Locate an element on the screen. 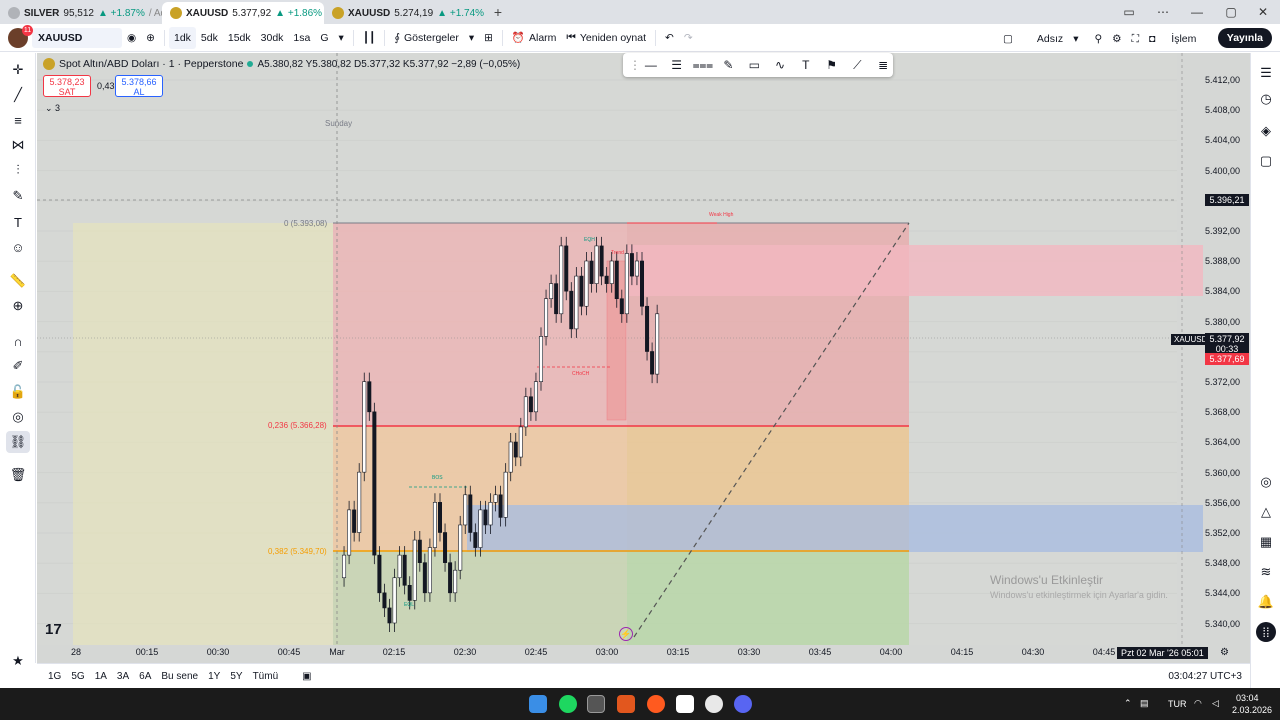 The width and height of the screenshot is (1280, 720). star-icon: ★ is located at coordinates (18, 661).